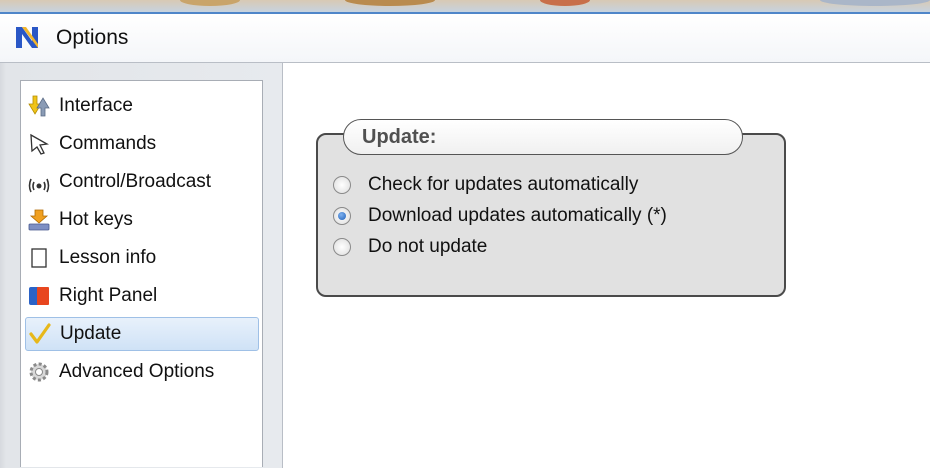 The width and height of the screenshot is (930, 468). I want to click on sidebar-item-control-broadcast: Control/Broadcast, so click(142, 182).